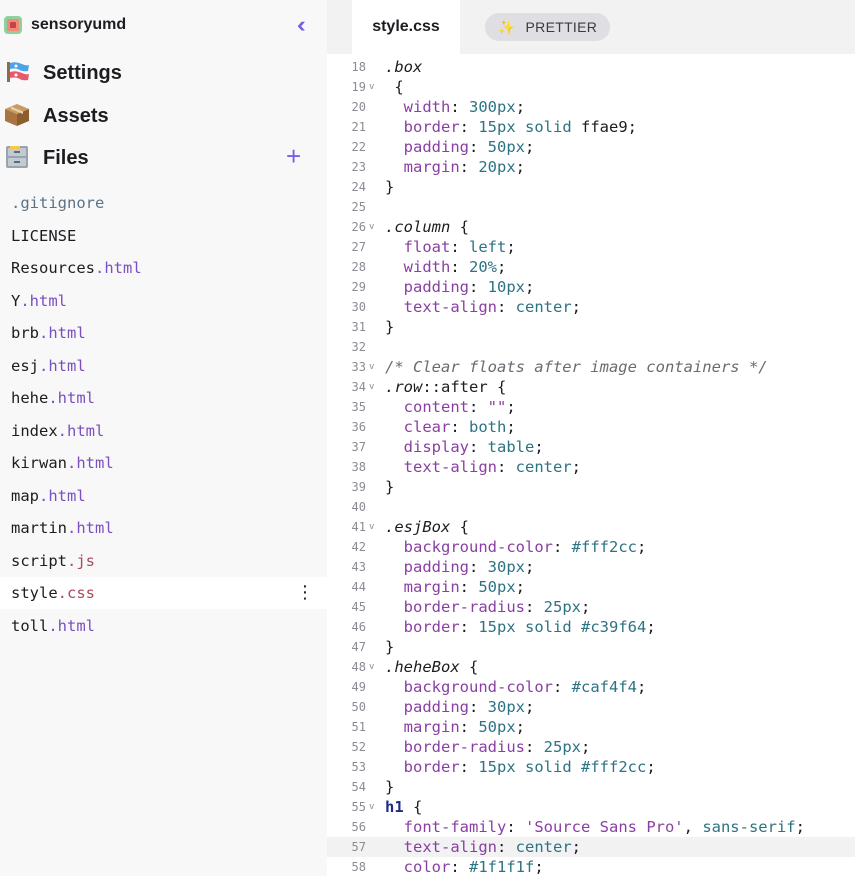  I want to click on code-token: 10px, so click(506, 287).